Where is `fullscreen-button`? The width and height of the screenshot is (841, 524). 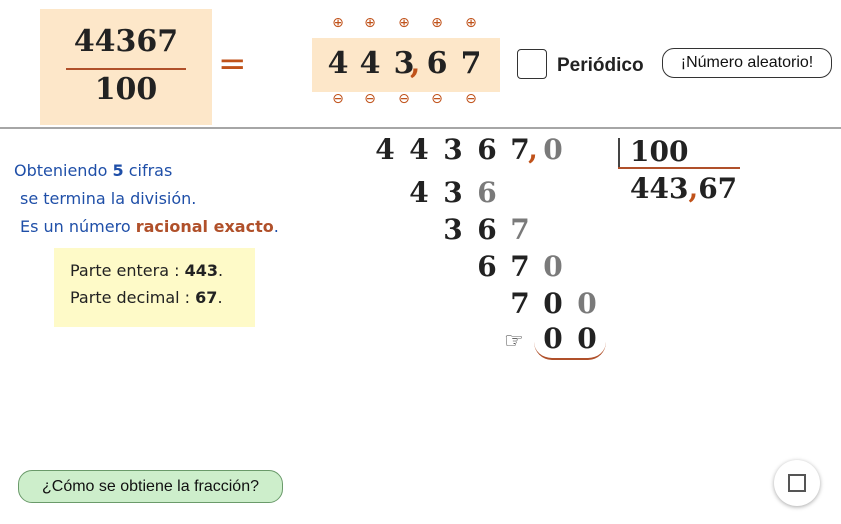 fullscreen-button is located at coordinates (797, 483).